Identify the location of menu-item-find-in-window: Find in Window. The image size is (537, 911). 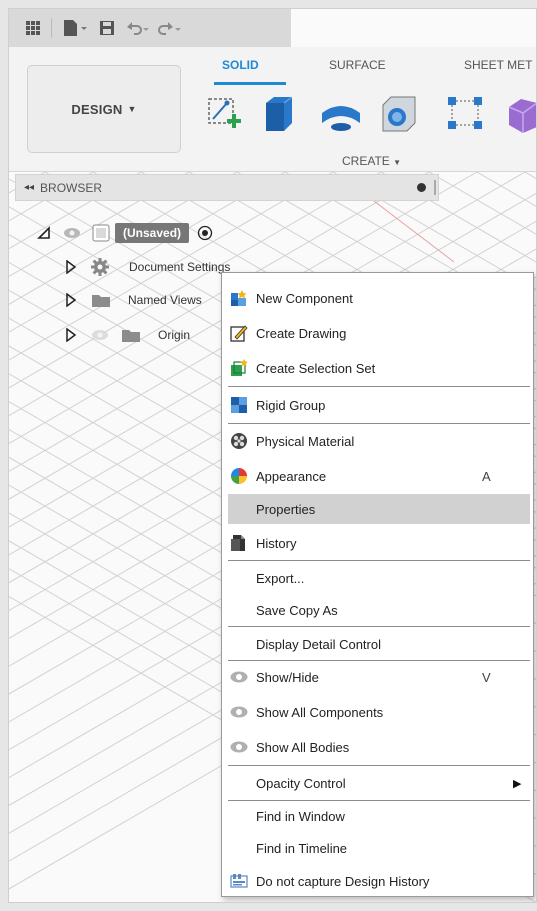
(377, 816).